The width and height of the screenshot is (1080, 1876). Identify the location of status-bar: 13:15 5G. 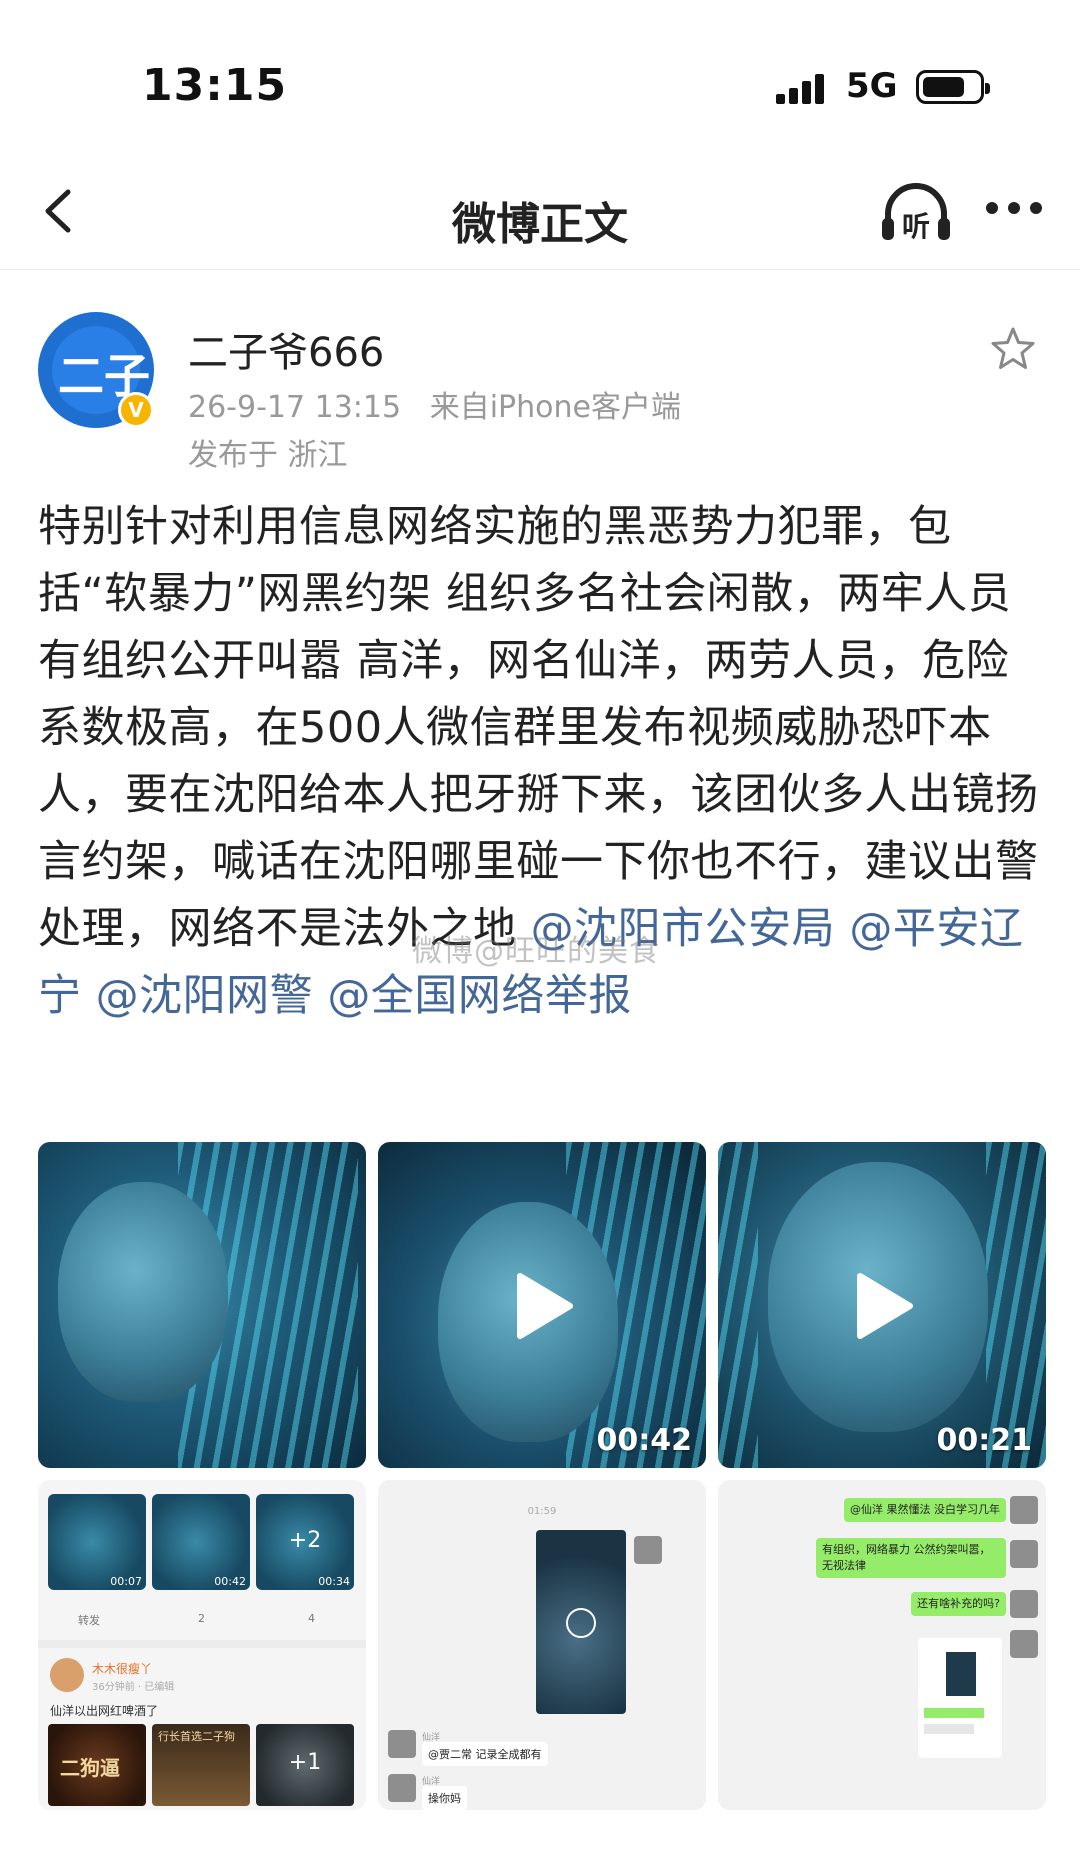
(540, 75).